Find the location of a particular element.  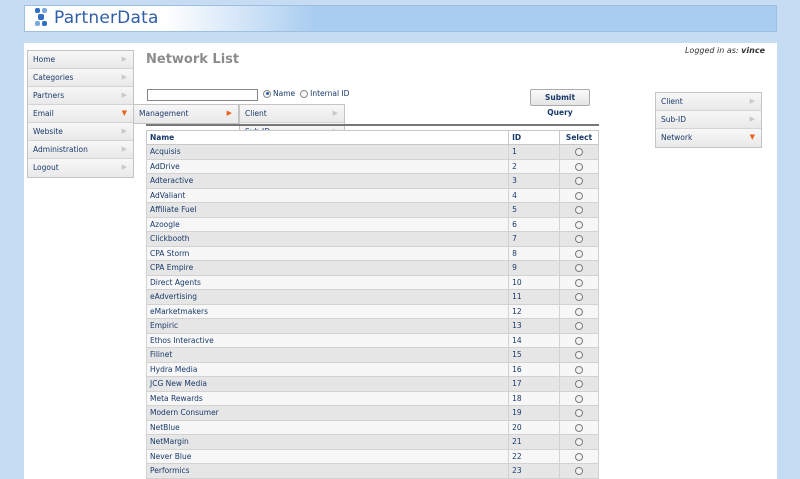

network-id-cell: 15 is located at coordinates (534, 355).